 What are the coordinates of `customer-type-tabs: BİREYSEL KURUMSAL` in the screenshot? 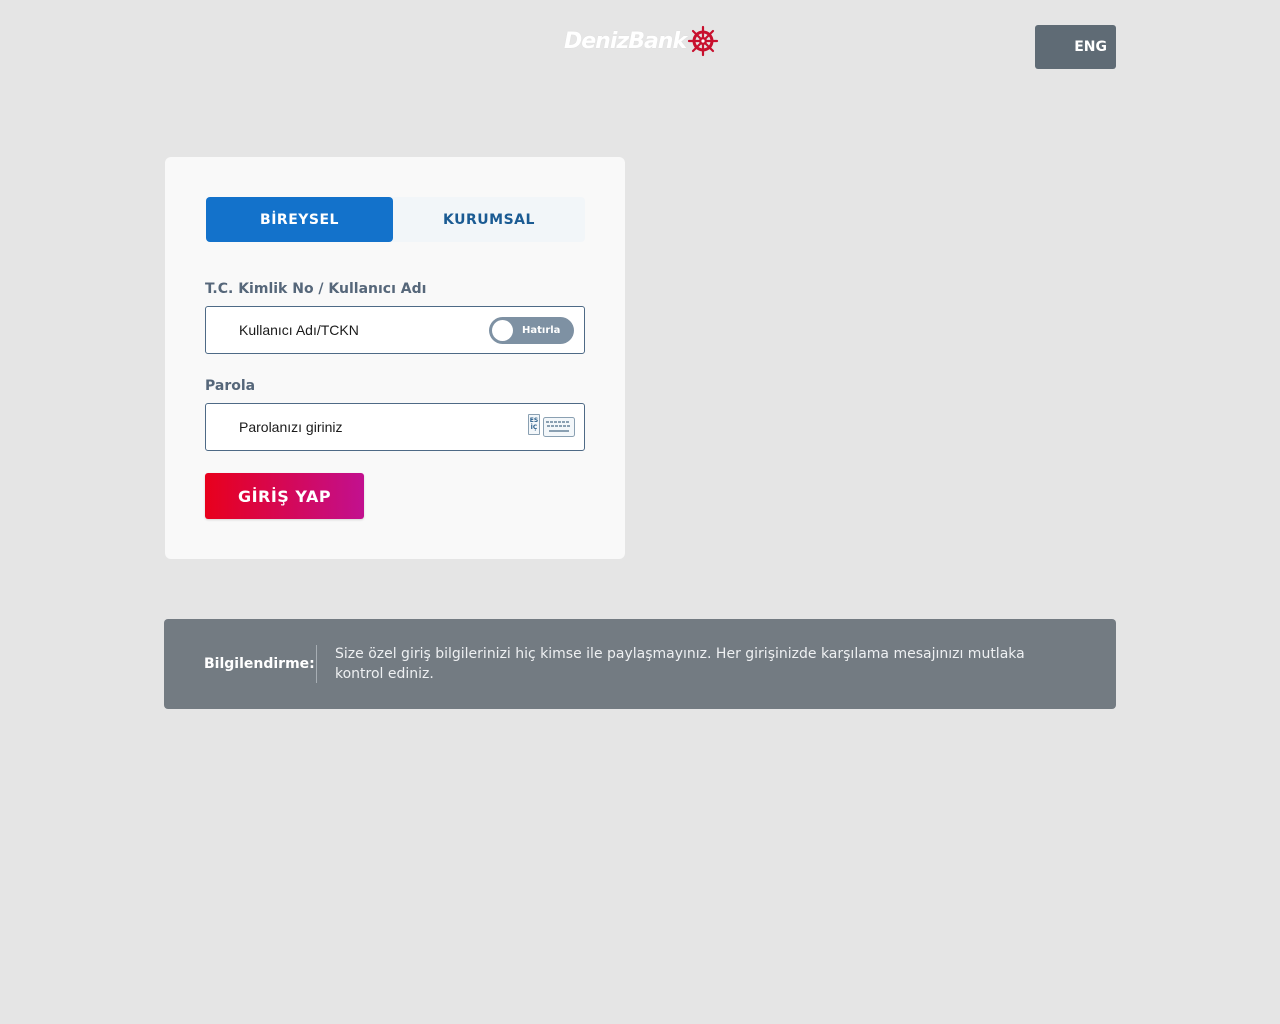 It's located at (395, 219).